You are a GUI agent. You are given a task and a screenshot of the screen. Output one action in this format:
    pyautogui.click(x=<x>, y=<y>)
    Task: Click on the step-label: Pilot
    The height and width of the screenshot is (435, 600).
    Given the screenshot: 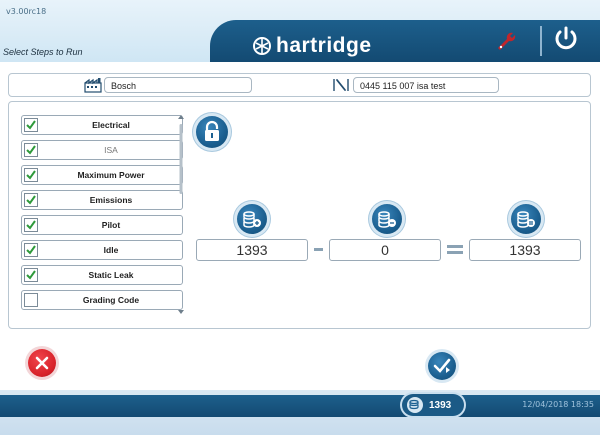 What is the action you would take?
    pyautogui.click(x=111, y=225)
    